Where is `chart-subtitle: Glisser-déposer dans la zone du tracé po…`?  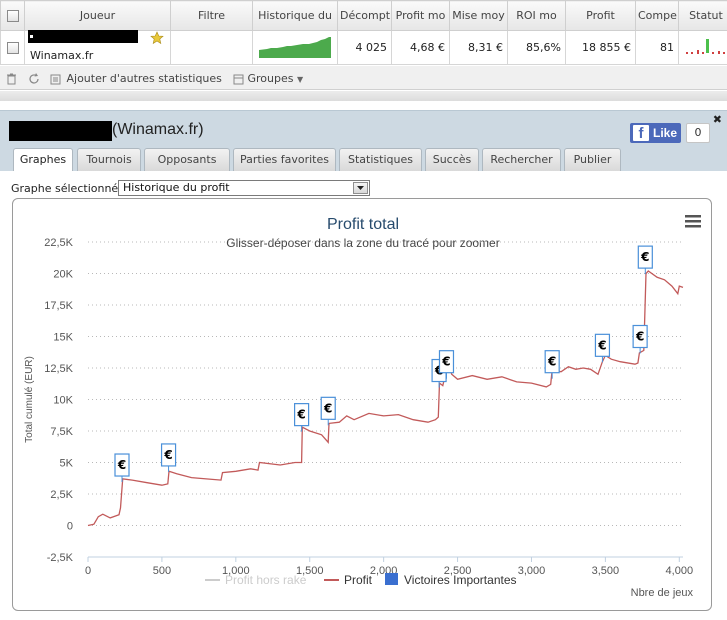
chart-subtitle: Glisser-déposer dans la zone du tracé po… is located at coordinates (362, 243).